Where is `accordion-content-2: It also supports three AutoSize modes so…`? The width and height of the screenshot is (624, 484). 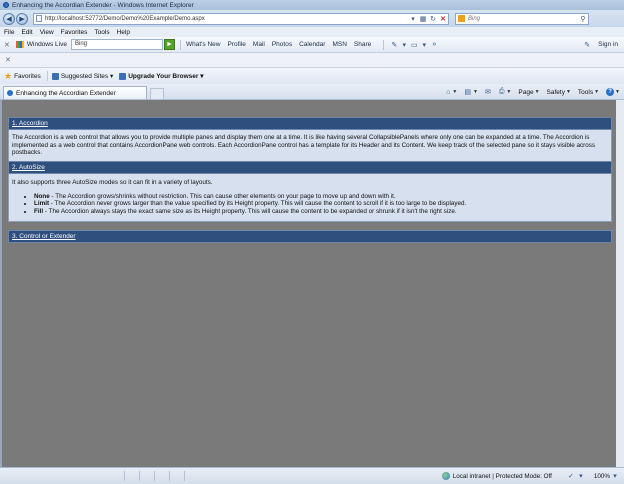 accordion-content-2: It also supports three AutoSize modes so… is located at coordinates (310, 198).